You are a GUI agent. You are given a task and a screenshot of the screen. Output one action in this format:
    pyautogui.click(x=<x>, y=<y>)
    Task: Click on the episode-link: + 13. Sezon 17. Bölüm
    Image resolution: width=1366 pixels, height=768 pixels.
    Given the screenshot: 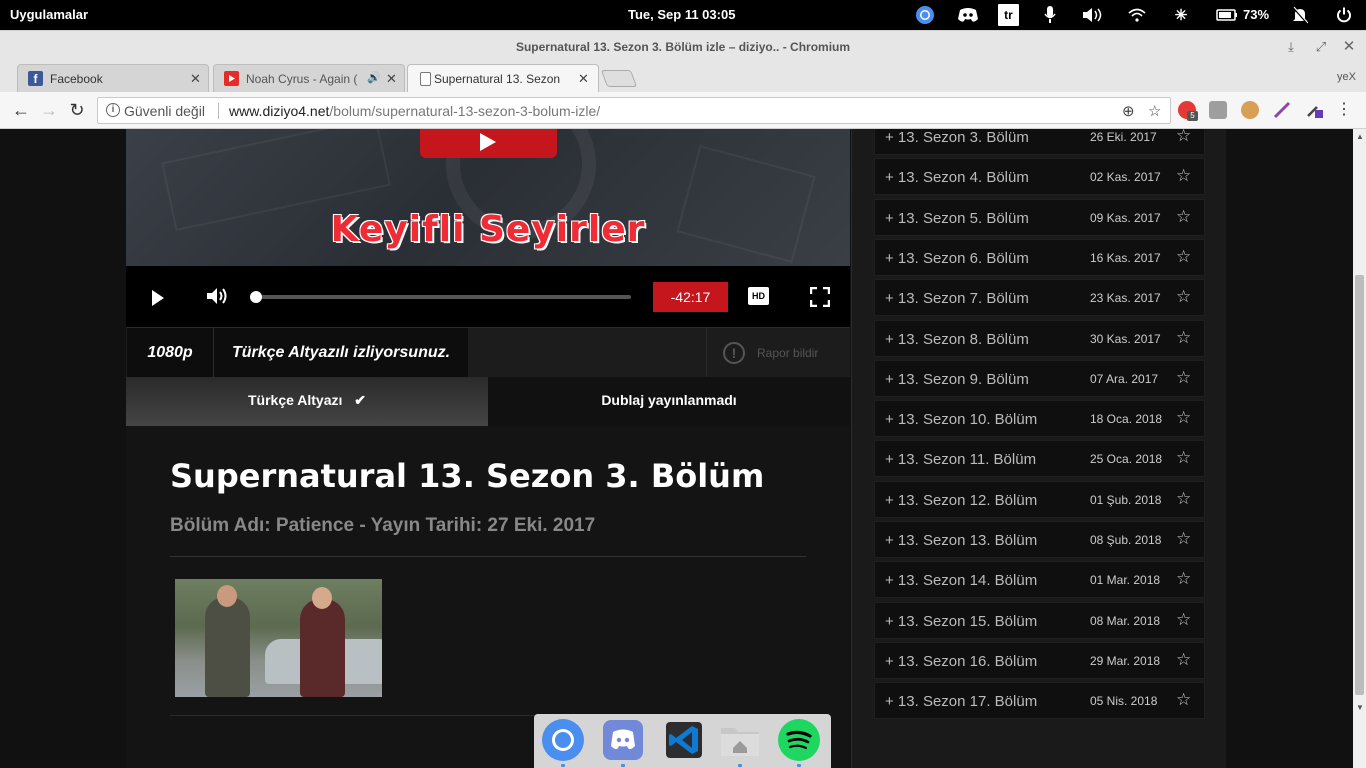 What is the action you would take?
    pyautogui.click(x=961, y=701)
    